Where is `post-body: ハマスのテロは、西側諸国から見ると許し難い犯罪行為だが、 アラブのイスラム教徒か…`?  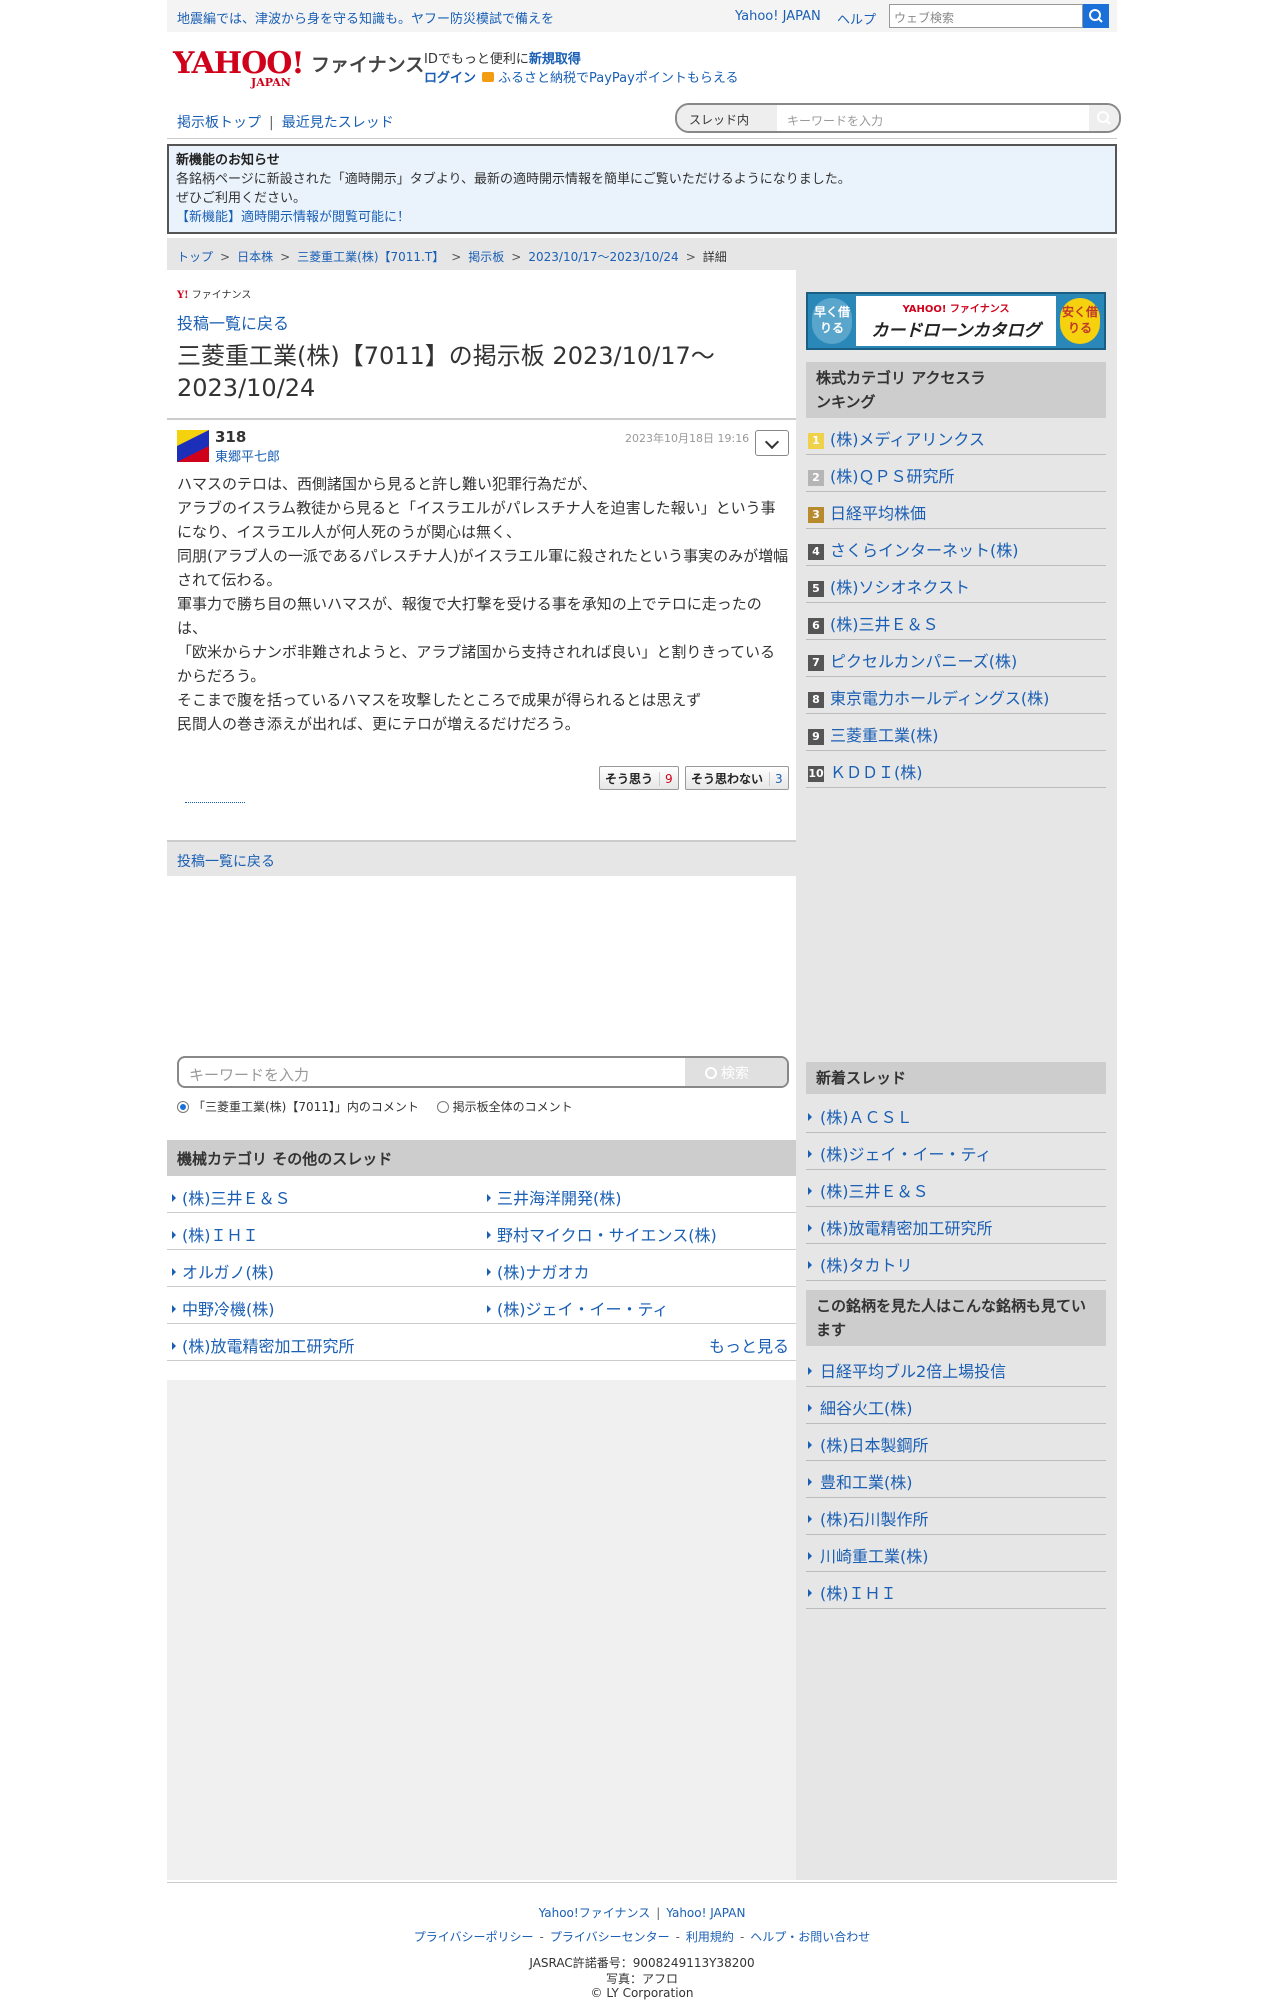
post-body: ハマスのテロは、西側諸国から見ると許し難い犯罪行為だが、 アラブのイスラム教徒か… is located at coordinates (483, 604).